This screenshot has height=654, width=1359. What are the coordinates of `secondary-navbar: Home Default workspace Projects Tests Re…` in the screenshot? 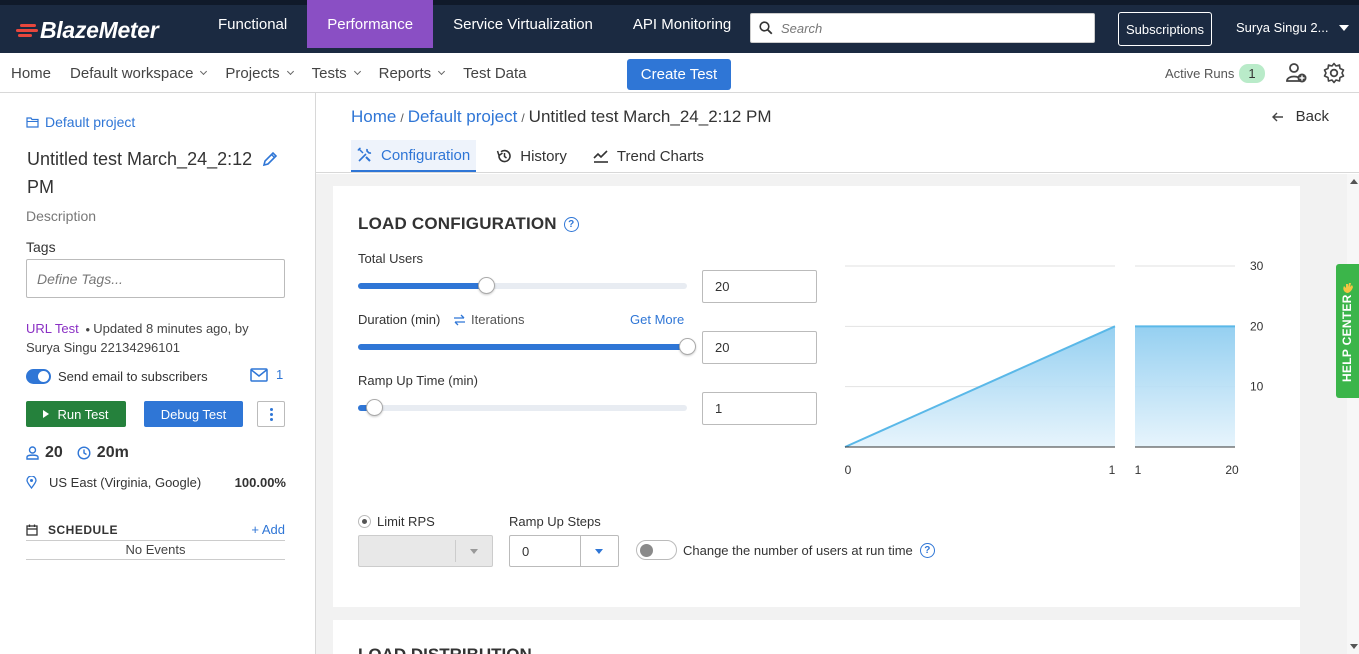 It's located at (679, 73).